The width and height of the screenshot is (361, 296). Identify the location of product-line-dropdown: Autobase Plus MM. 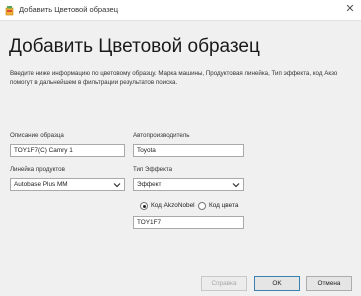
(67, 184).